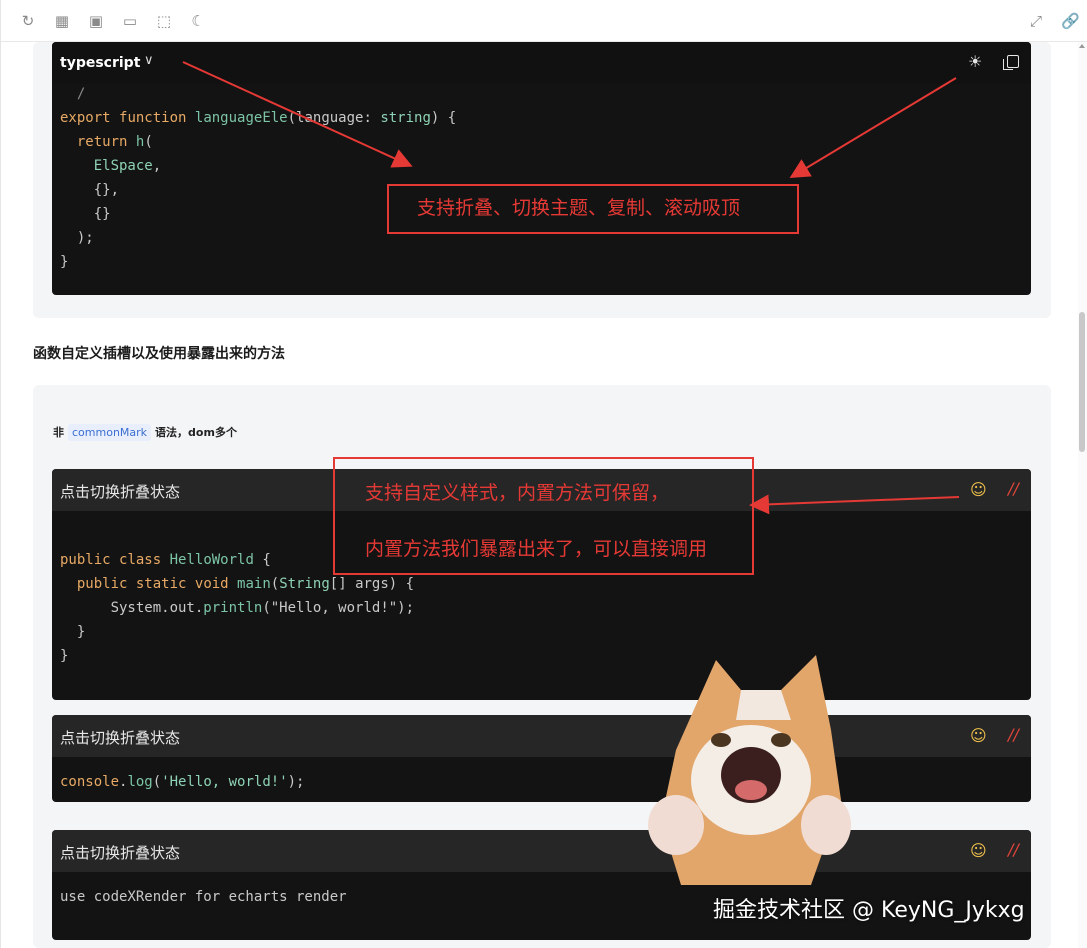 This screenshot has width=1087, height=948. I want to click on code-header-sticky: typescript ∨ ☀, so click(541, 63).